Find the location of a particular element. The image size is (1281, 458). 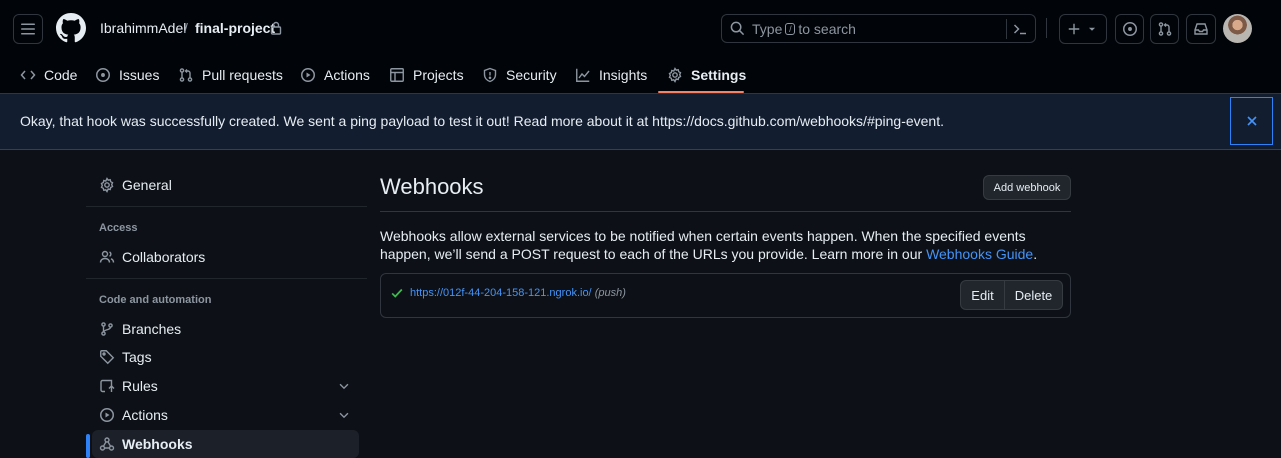

title-divider is located at coordinates (725, 211).